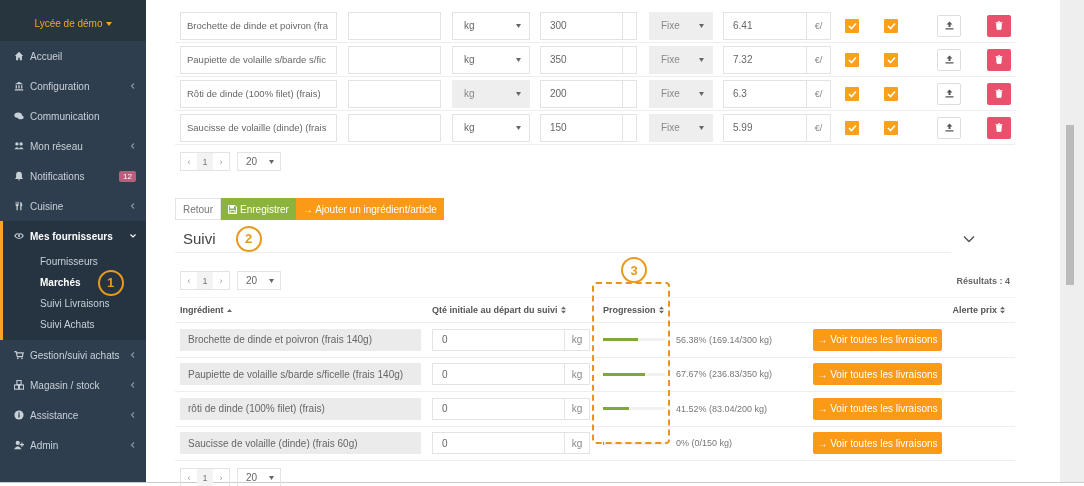 The width and height of the screenshot is (1084, 486). Describe the element at coordinates (300, 339) in the screenshot. I see `ingredient-cell: Brochette de dinde et poivron (frais 140g)` at that location.